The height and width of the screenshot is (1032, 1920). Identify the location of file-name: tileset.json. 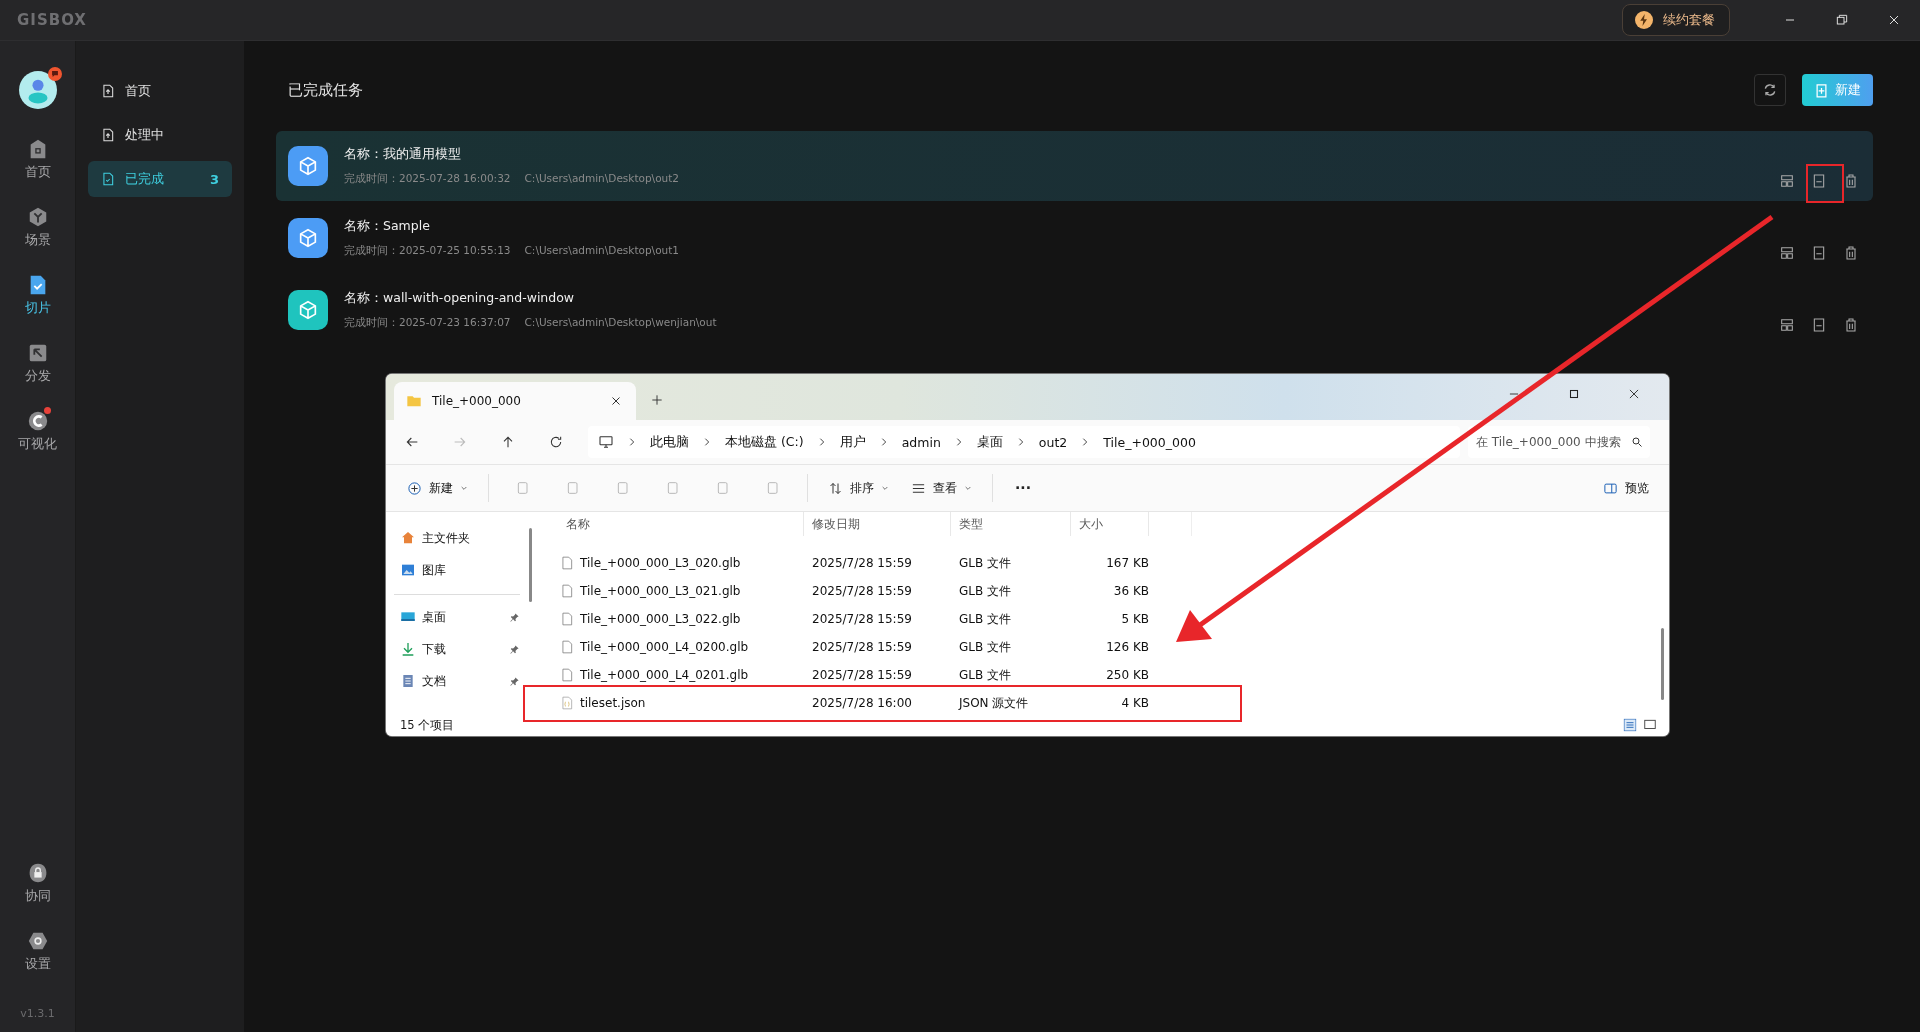
(613, 703).